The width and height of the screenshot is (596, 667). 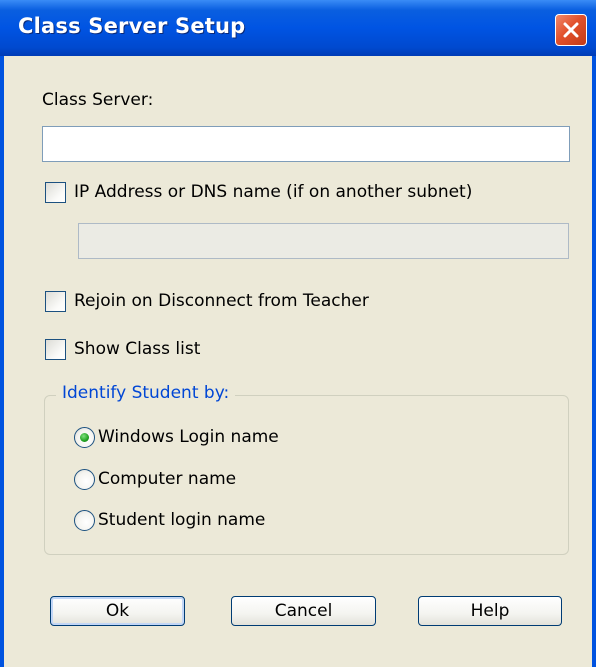 What do you see at coordinates (117, 611) in the screenshot?
I see `ok-button: Ok` at bounding box center [117, 611].